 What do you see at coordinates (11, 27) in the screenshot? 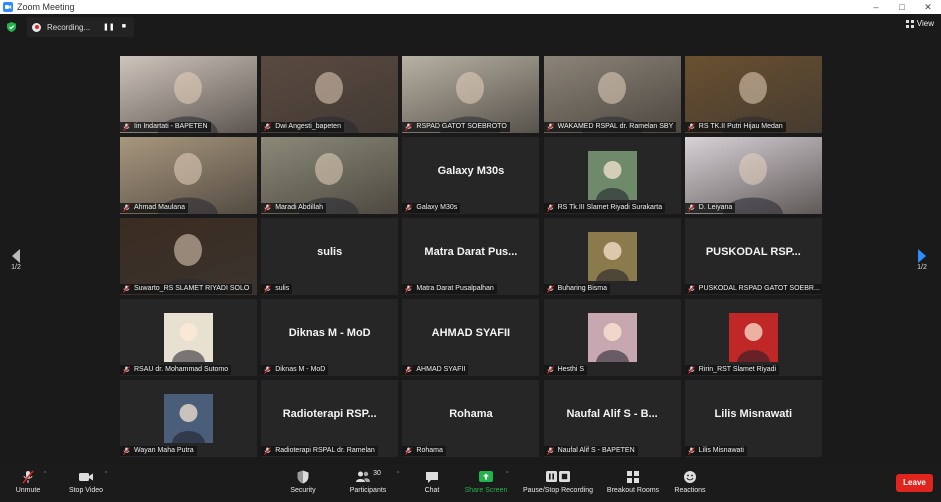
I see `encryption-shield-icon` at bounding box center [11, 27].